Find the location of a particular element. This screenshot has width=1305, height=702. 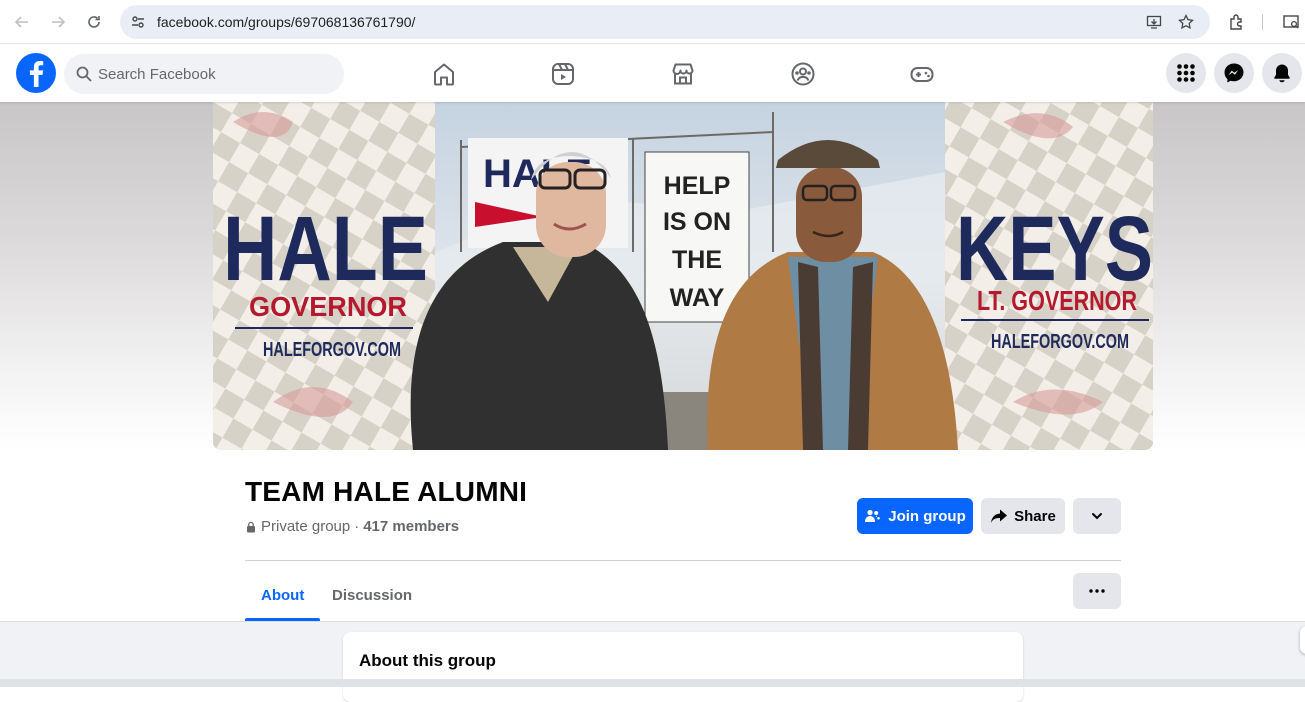

video-icon is located at coordinates (563, 74).